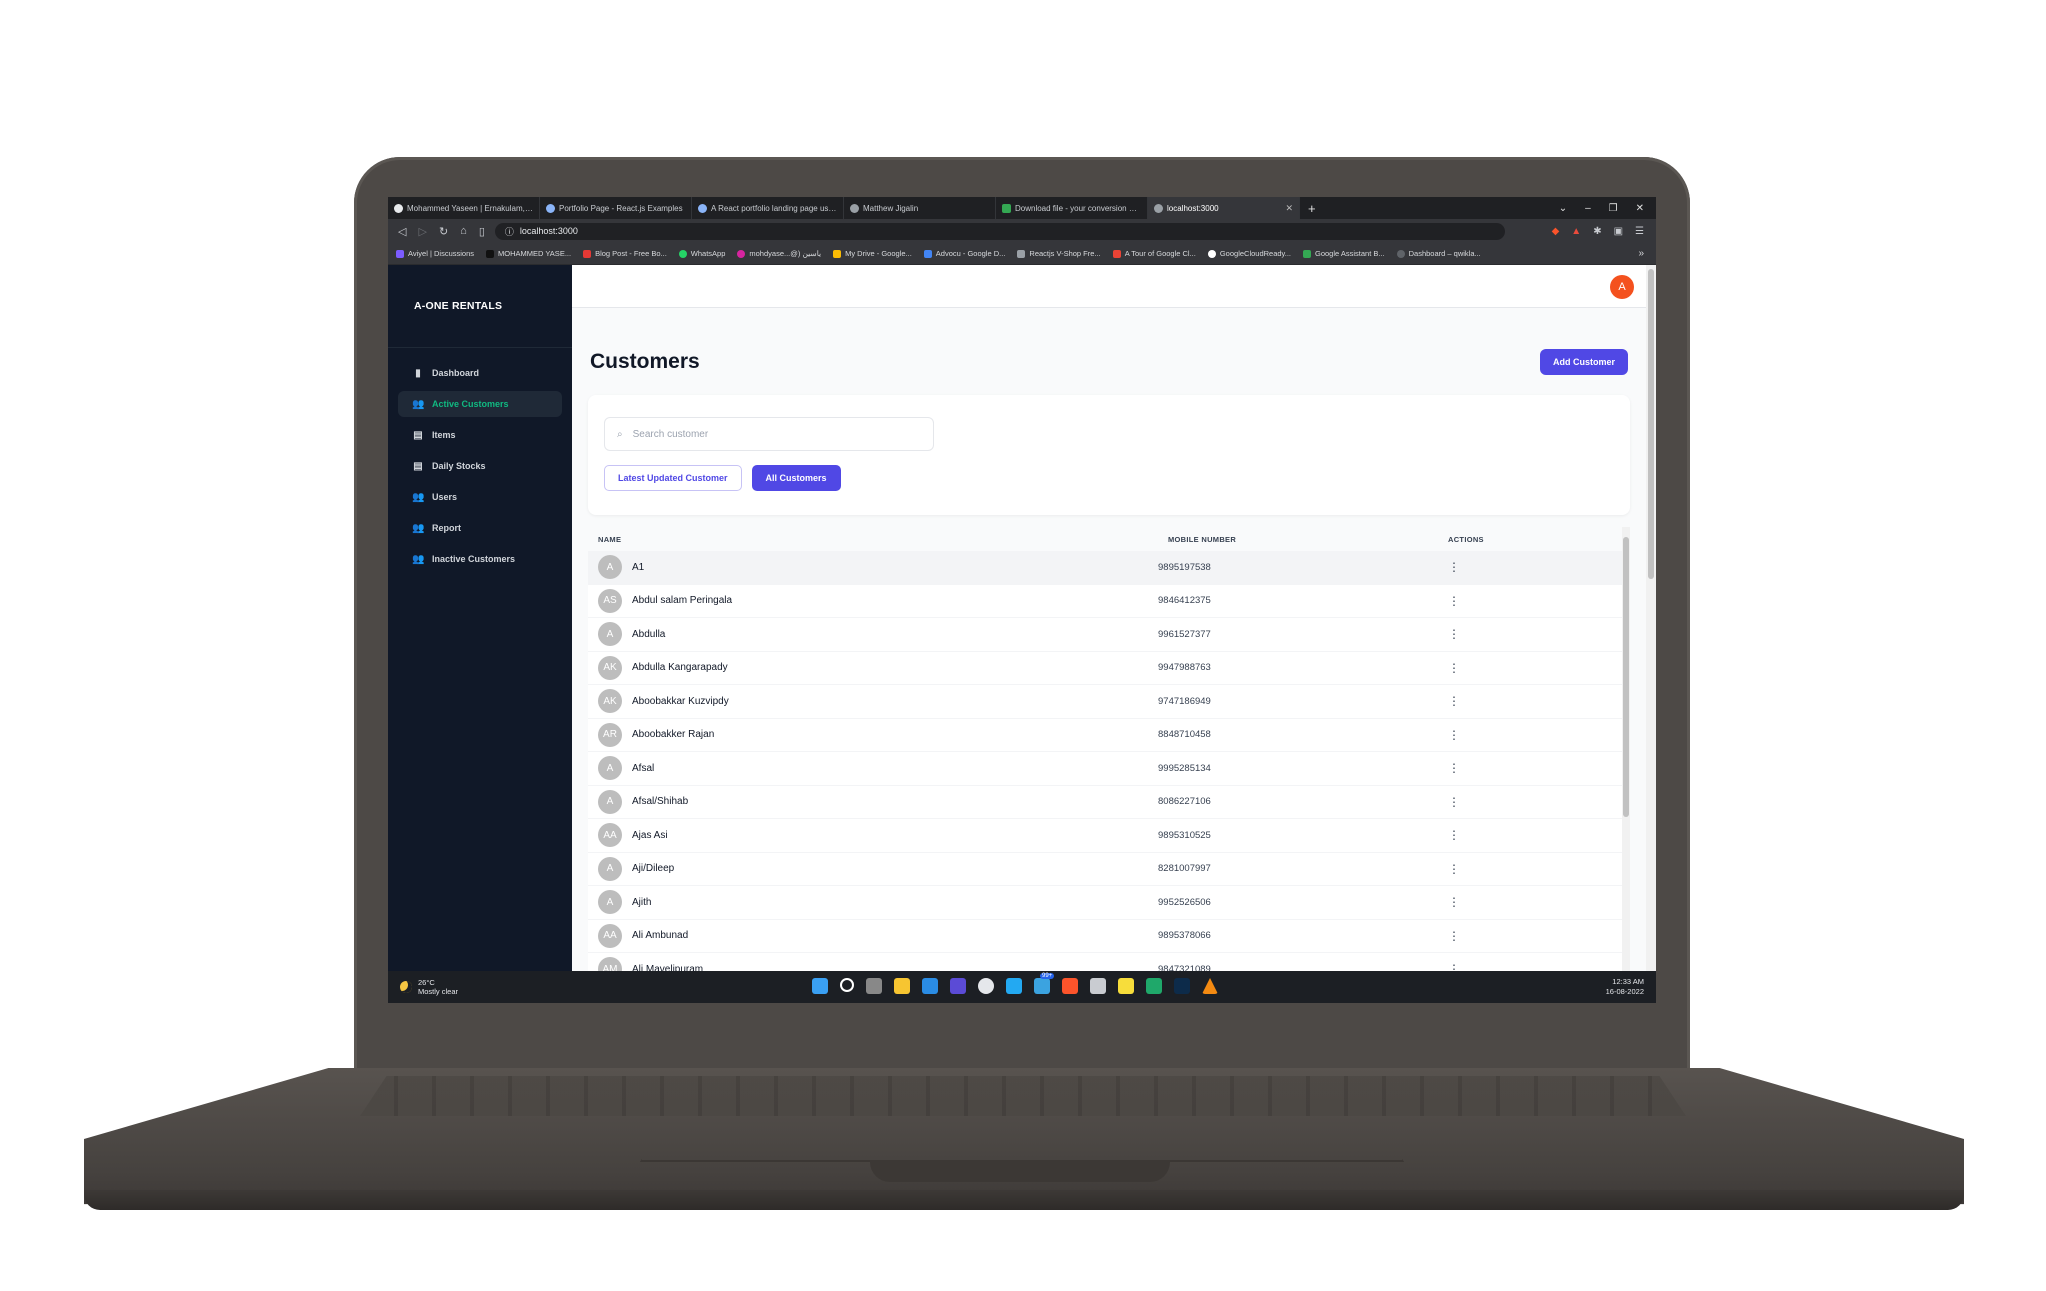 The width and height of the screenshot is (2046, 1291). What do you see at coordinates (1639, 231) in the screenshot?
I see `menu-icon: ☰` at bounding box center [1639, 231].